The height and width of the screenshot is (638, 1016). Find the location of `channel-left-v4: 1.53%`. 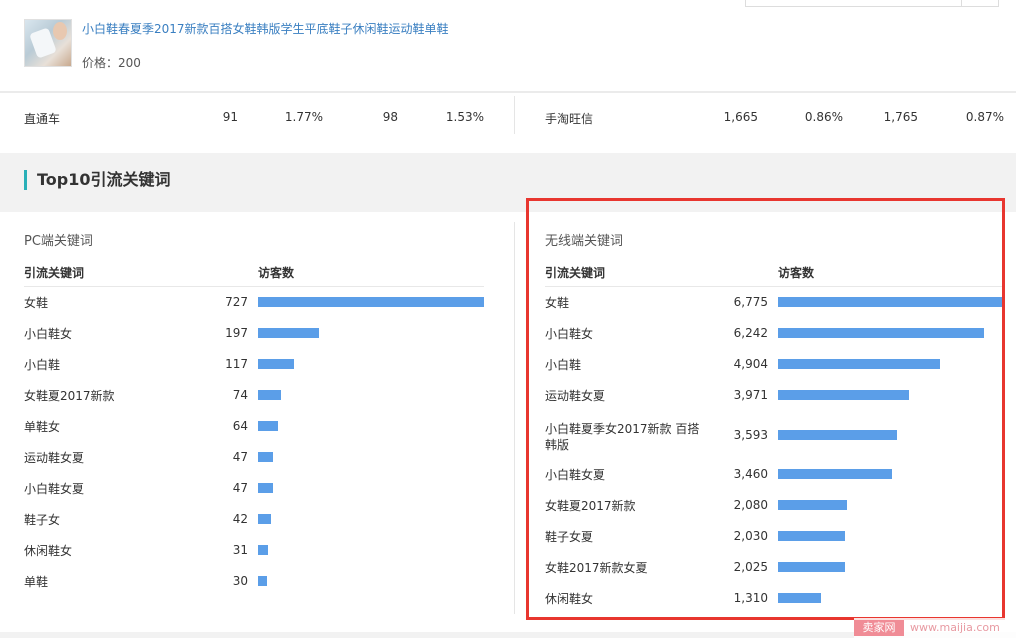

channel-left-v4: 1.53% is located at coordinates (464, 117).